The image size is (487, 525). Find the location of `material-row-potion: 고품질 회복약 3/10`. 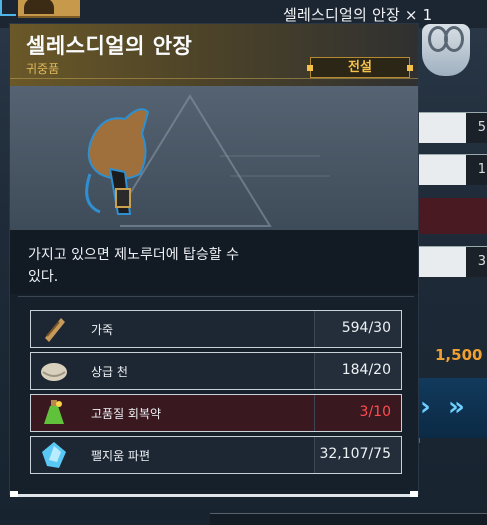

material-row-potion: 고품질 회복약 3/10 is located at coordinates (216, 413).